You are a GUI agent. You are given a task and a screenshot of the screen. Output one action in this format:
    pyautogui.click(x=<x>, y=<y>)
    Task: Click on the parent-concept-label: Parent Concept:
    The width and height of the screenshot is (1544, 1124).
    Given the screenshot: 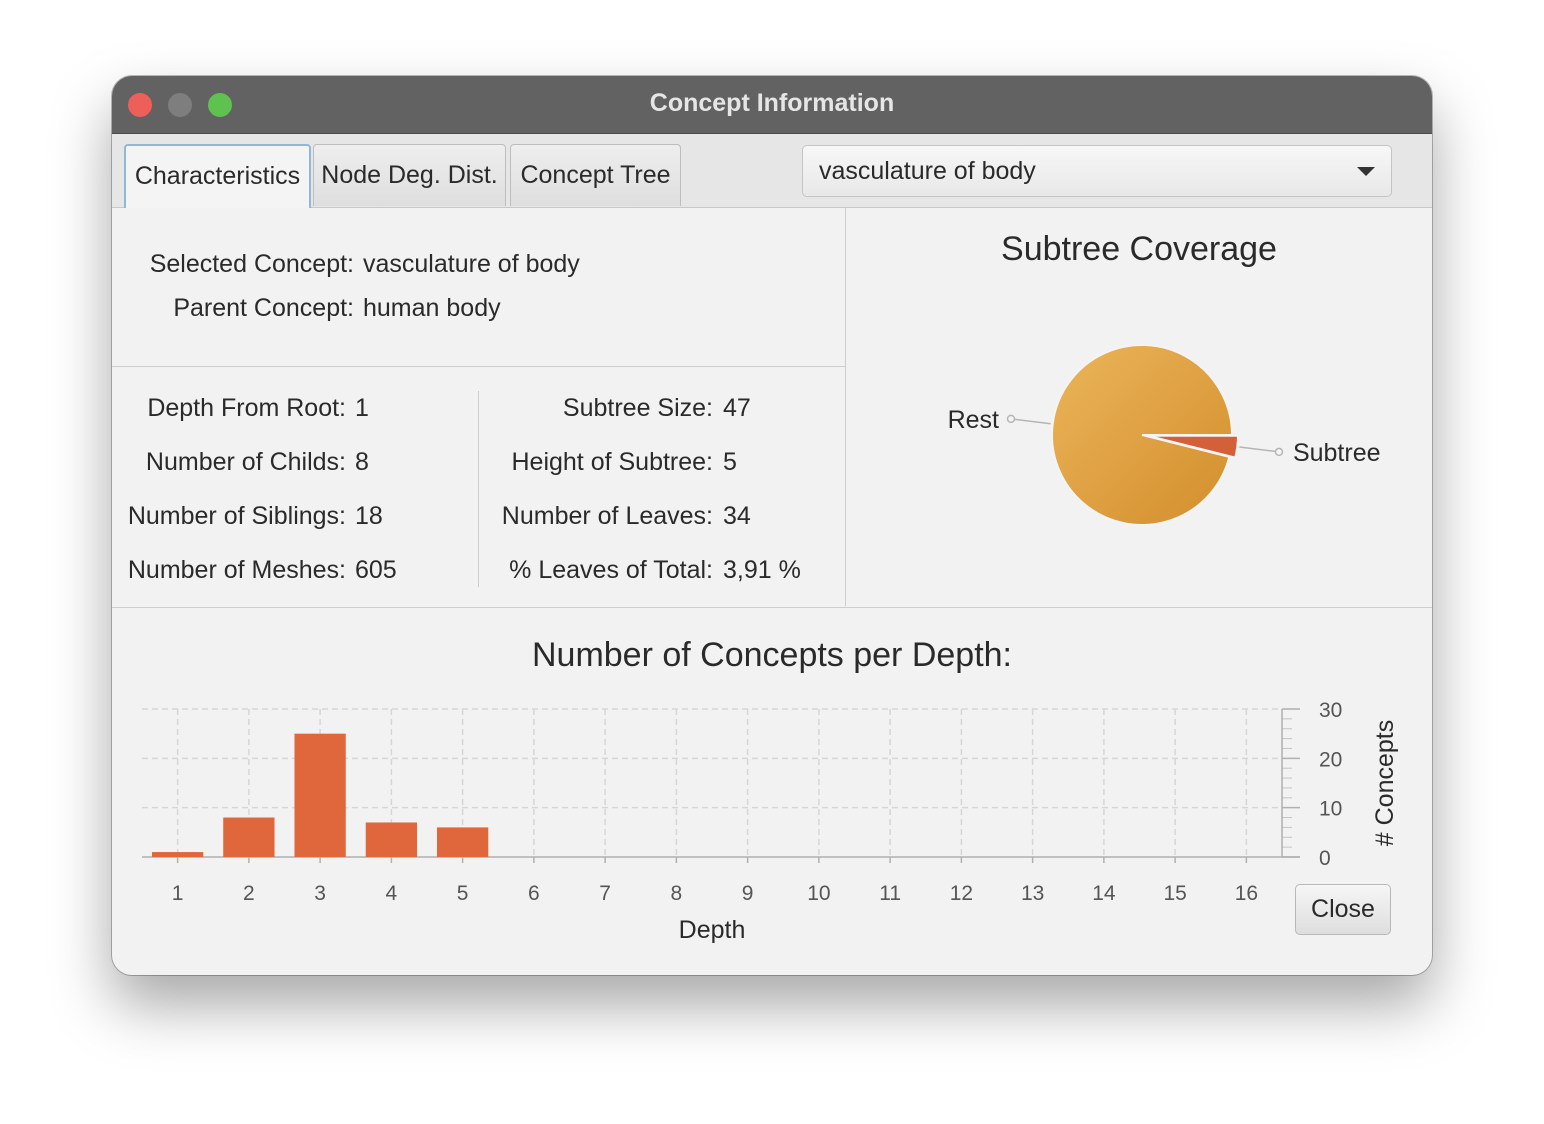 What is the action you would take?
    pyautogui.click(x=263, y=308)
    